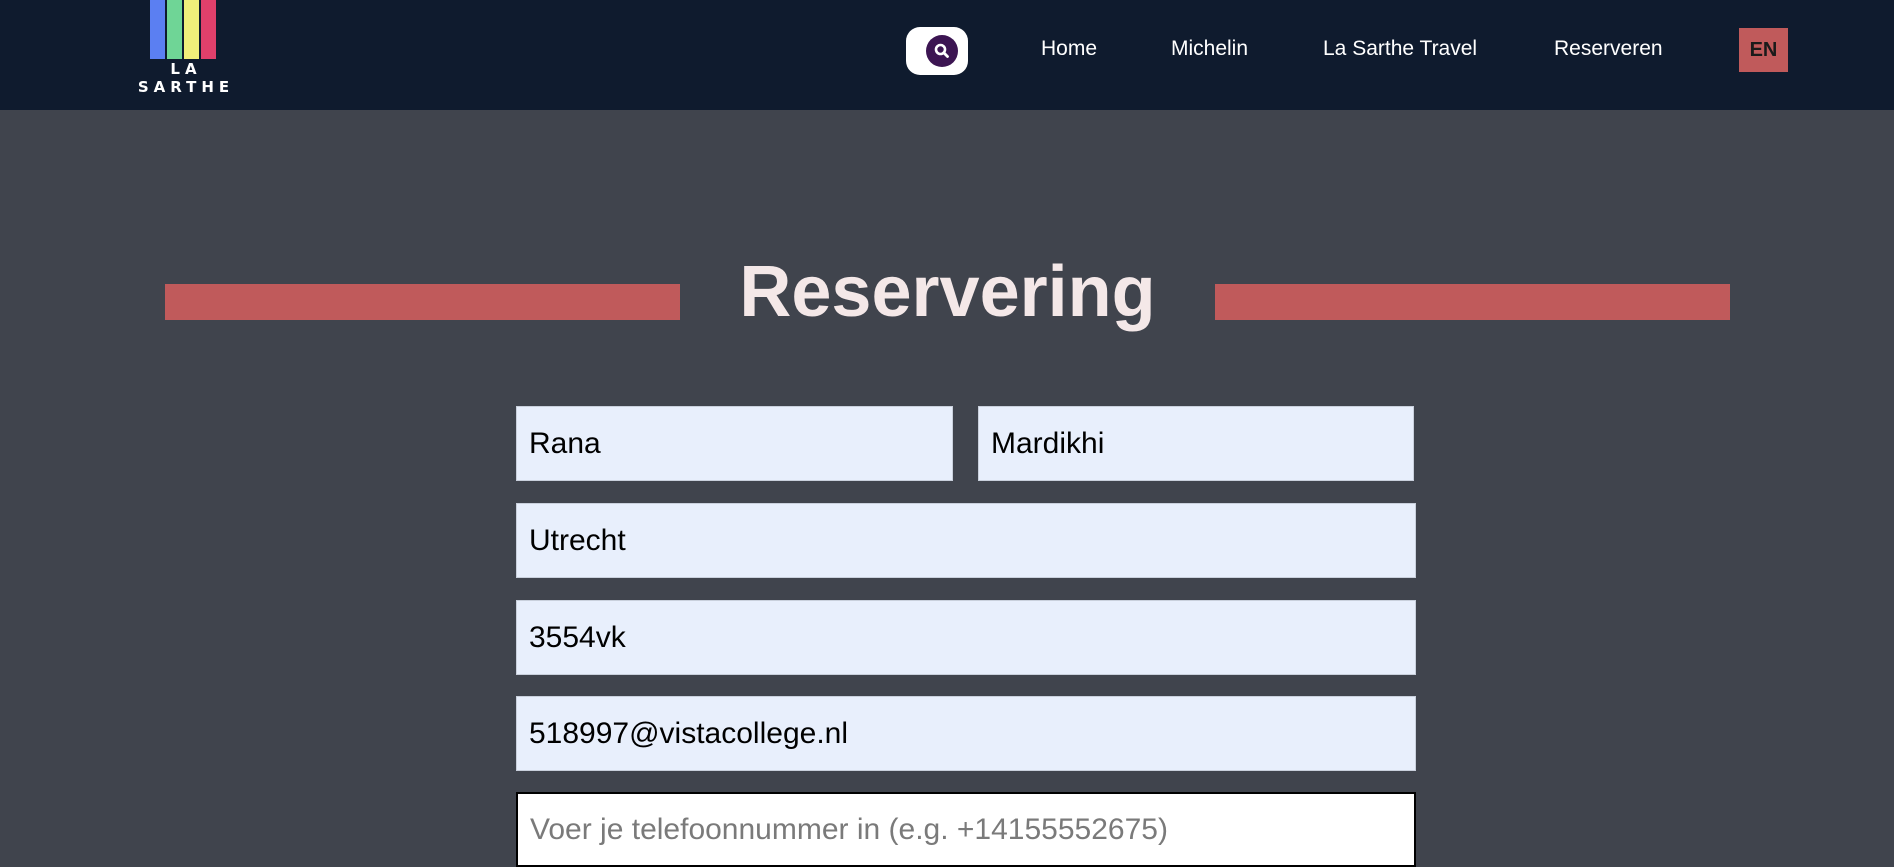 The height and width of the screenshot is (867, 1894). I want to click on nav-link-la-sarthe-travel: La Sarthe Travel, so click(1400, 49).